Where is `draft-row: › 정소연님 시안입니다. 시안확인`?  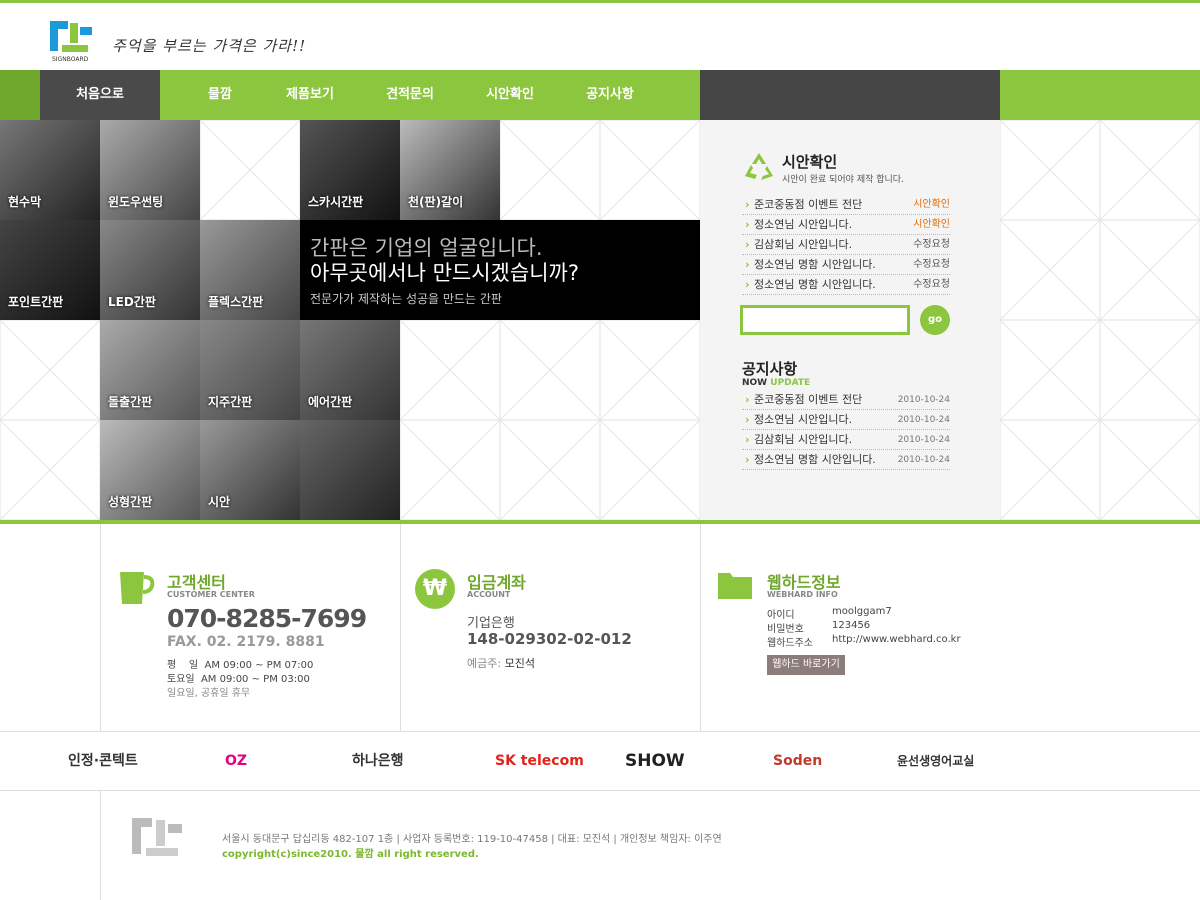
draft-row: › 정소연님 시안입니다. 시안확인 is located at coordinates (846, 225).